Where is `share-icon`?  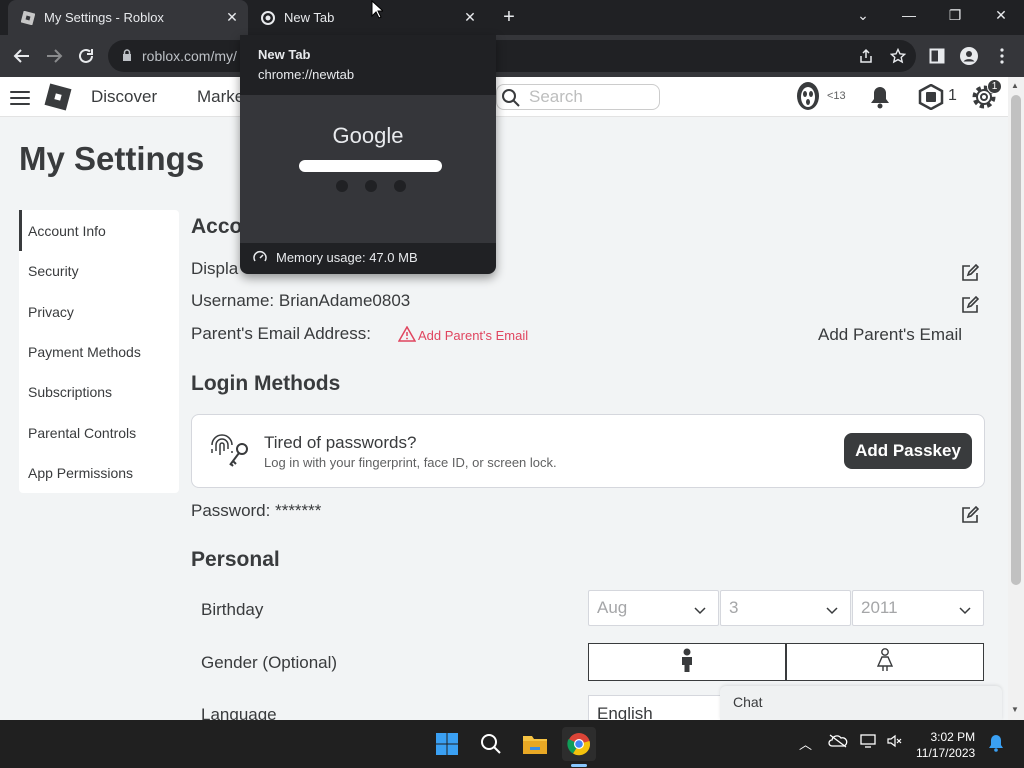 share-icon is located at coordinates (866, 56).